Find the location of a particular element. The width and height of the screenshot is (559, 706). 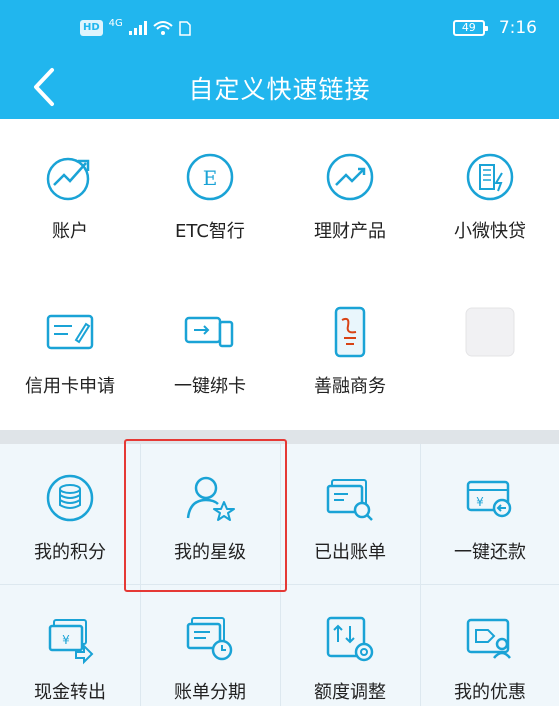

link-label: 我的积分 is located at coordinates (70, 552).